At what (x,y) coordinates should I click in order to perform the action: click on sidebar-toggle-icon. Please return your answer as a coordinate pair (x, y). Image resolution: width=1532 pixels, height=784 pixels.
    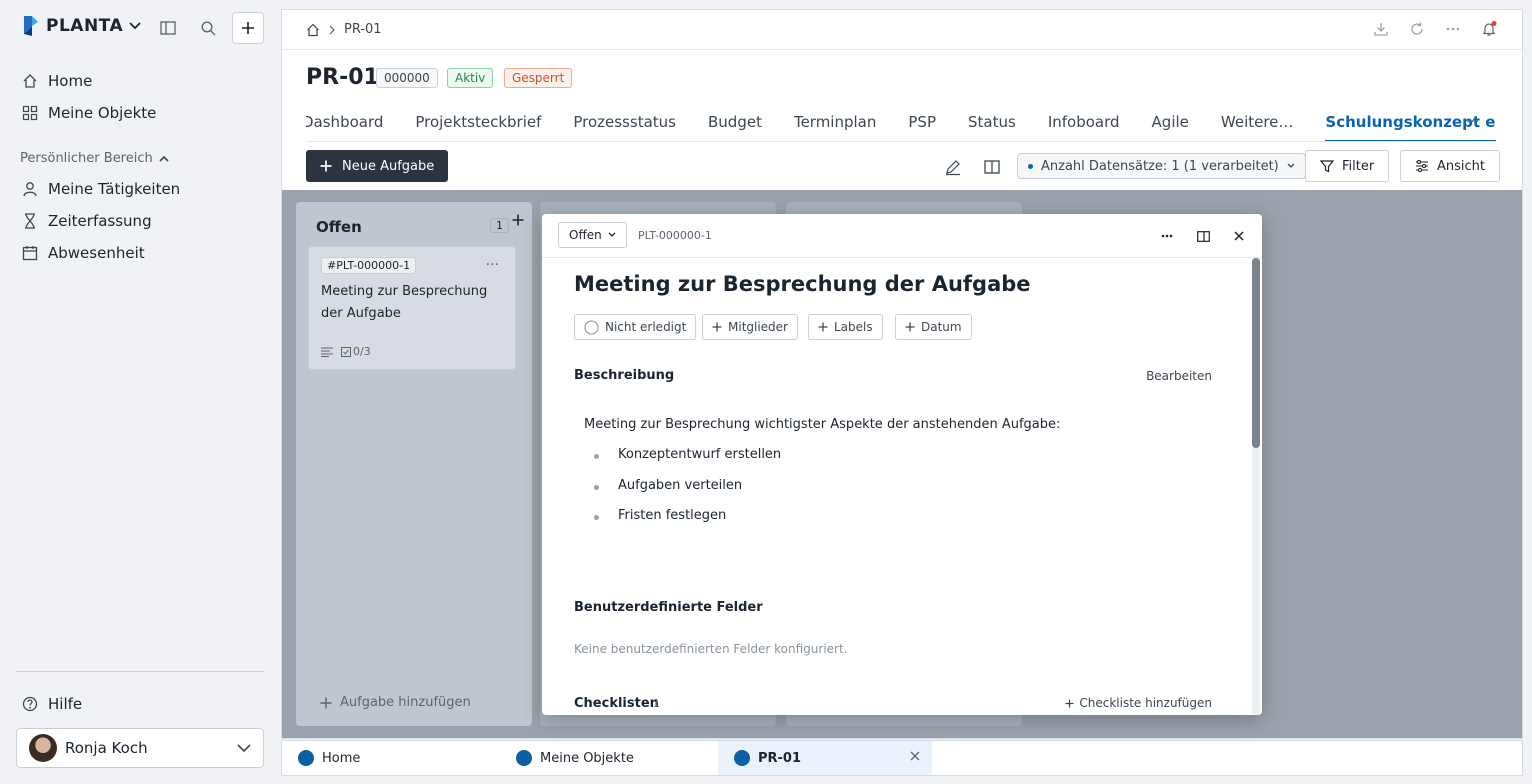
    Looking at the image, I should click on (168, 28).